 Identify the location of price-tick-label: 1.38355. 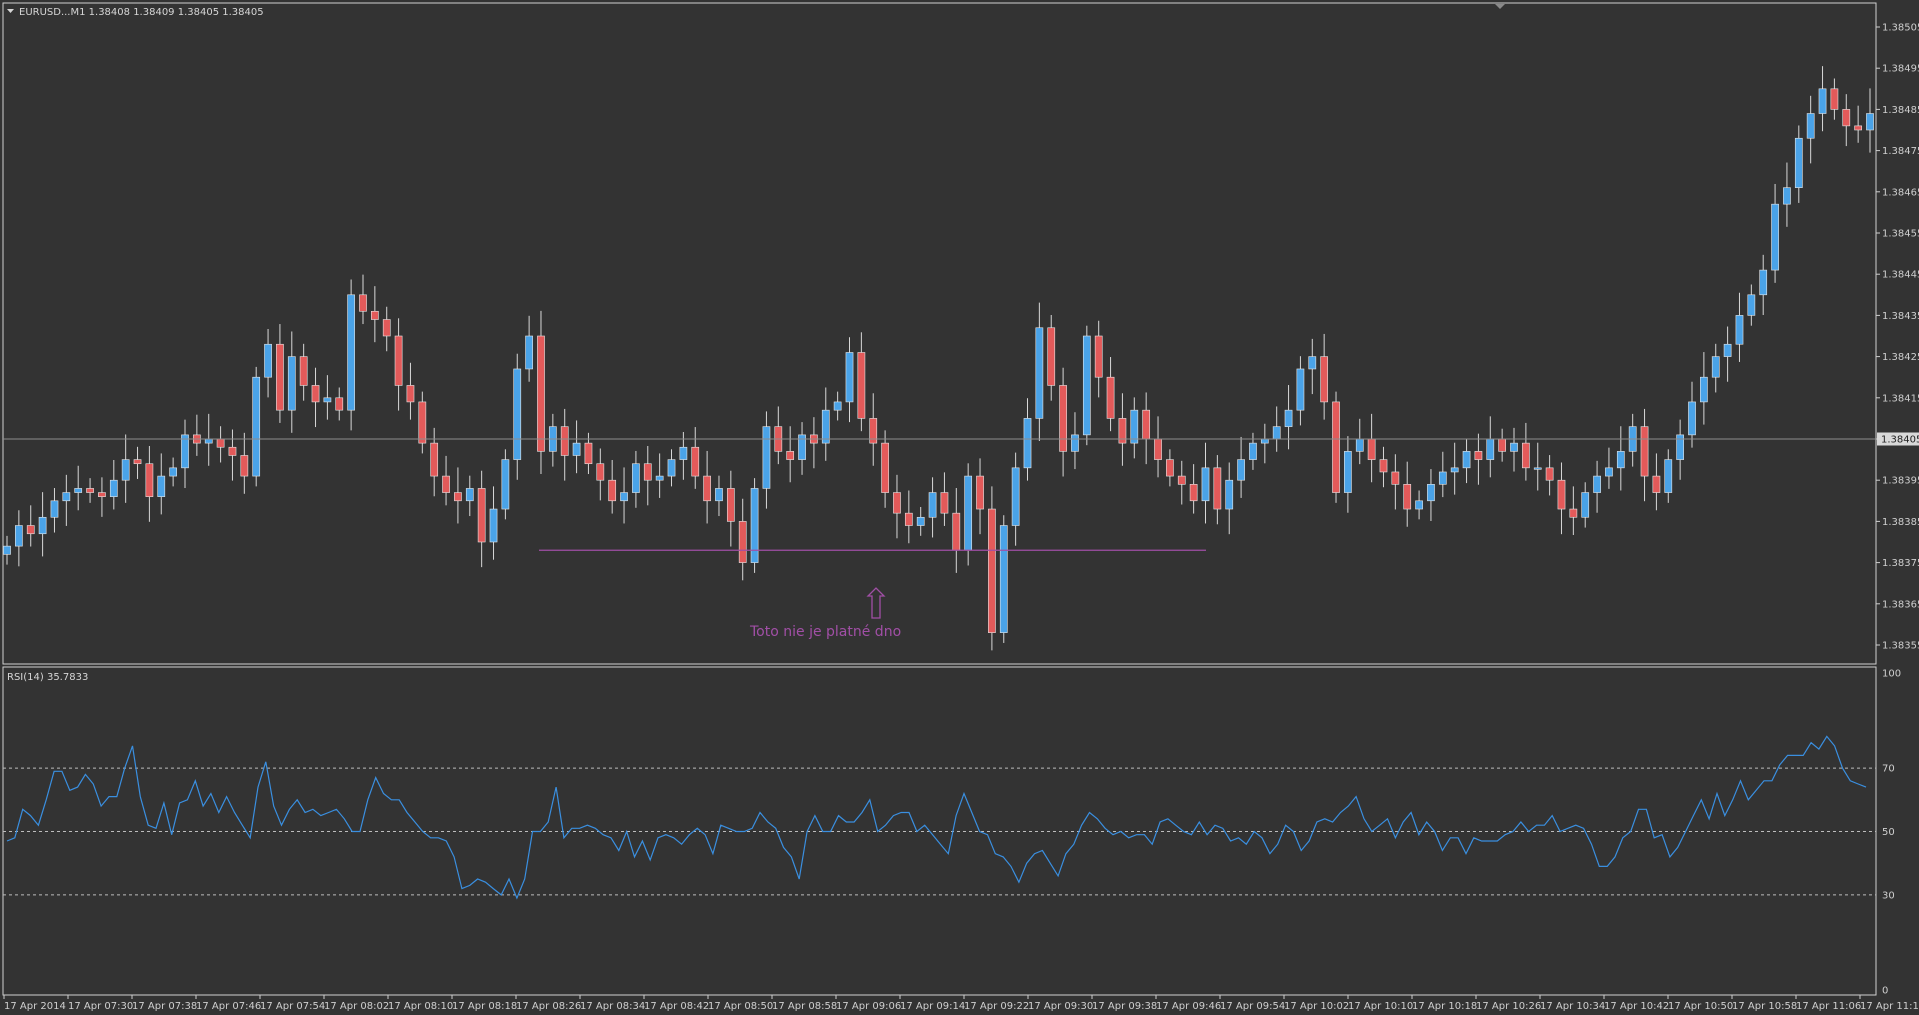
(1900, 646).